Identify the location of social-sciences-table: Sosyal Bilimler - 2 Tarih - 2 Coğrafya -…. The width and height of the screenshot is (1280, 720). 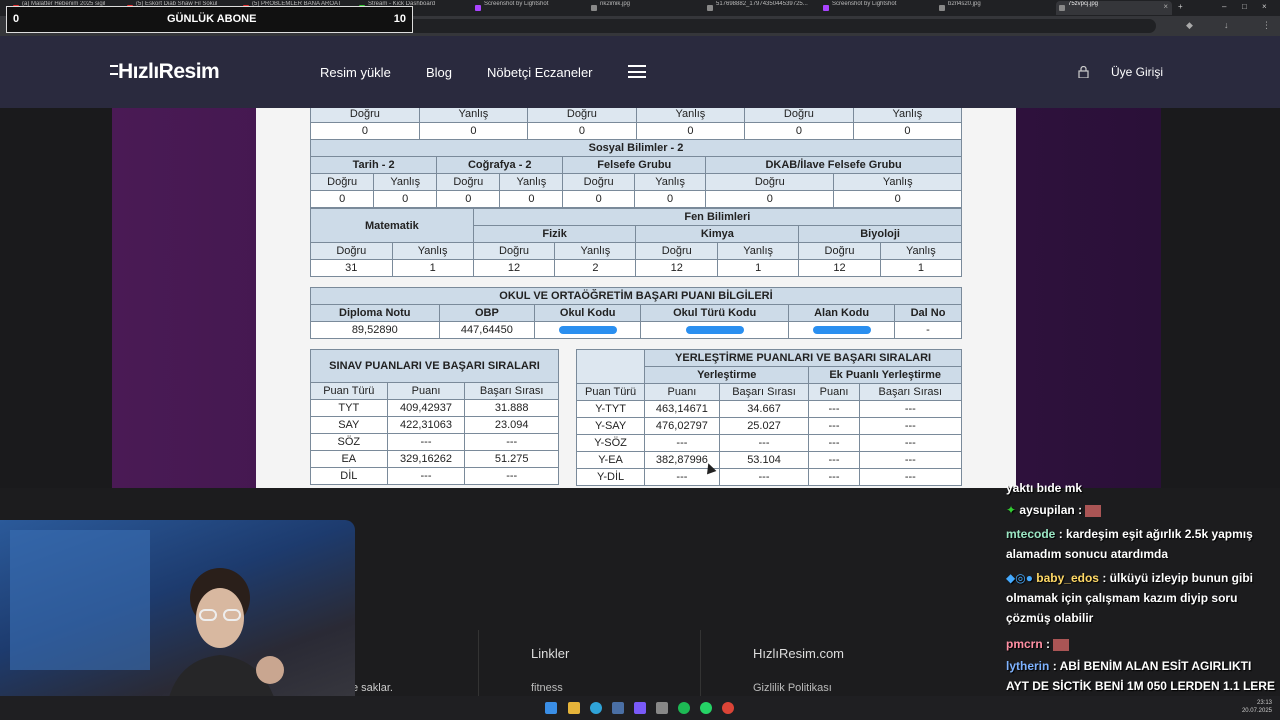
(635, 173).